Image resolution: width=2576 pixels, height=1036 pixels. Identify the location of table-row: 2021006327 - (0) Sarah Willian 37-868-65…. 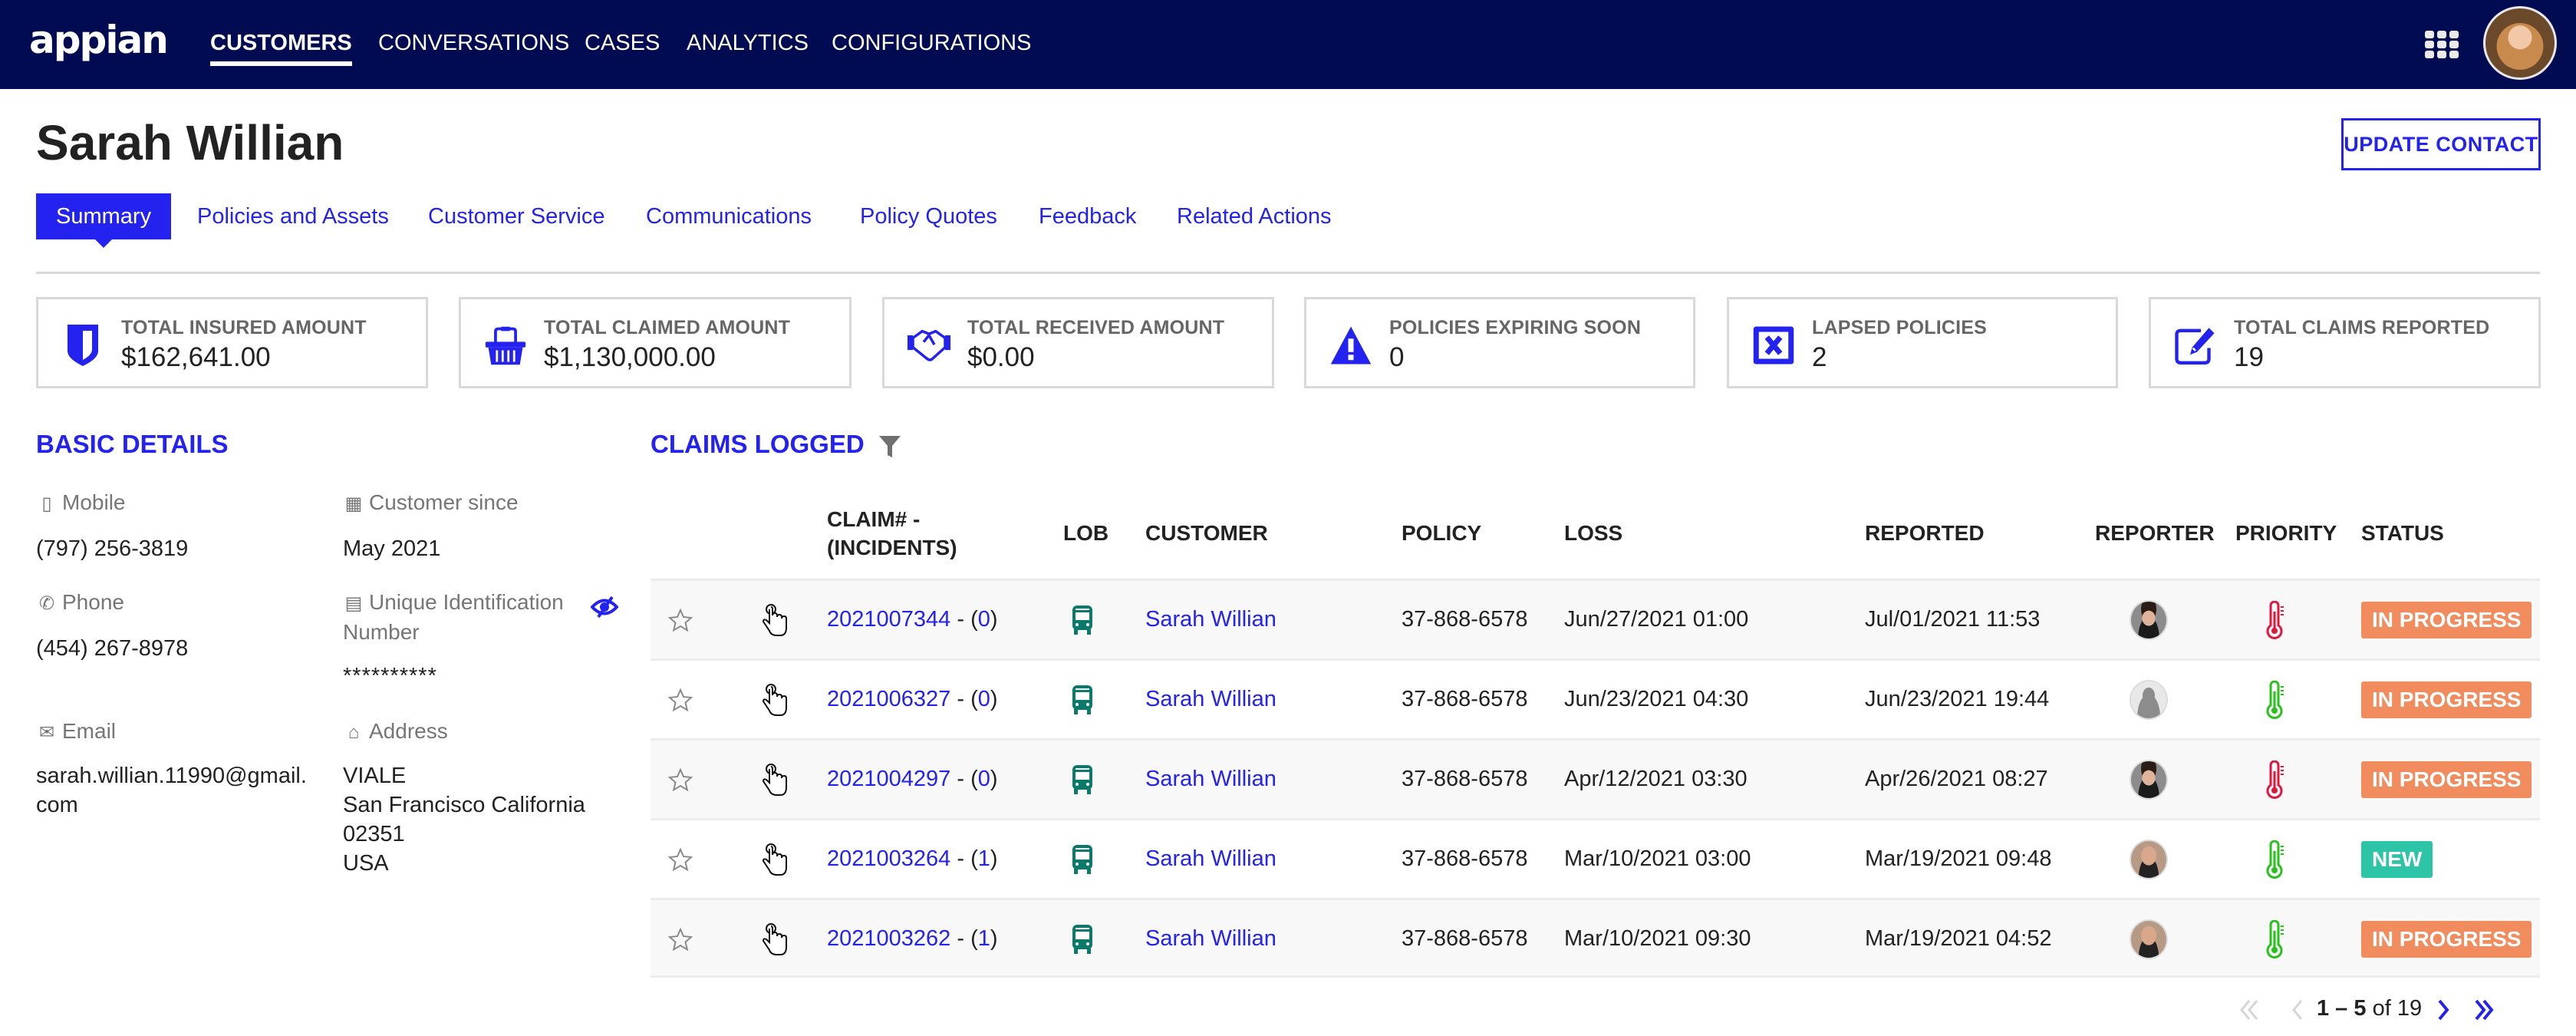
(1595, 698).